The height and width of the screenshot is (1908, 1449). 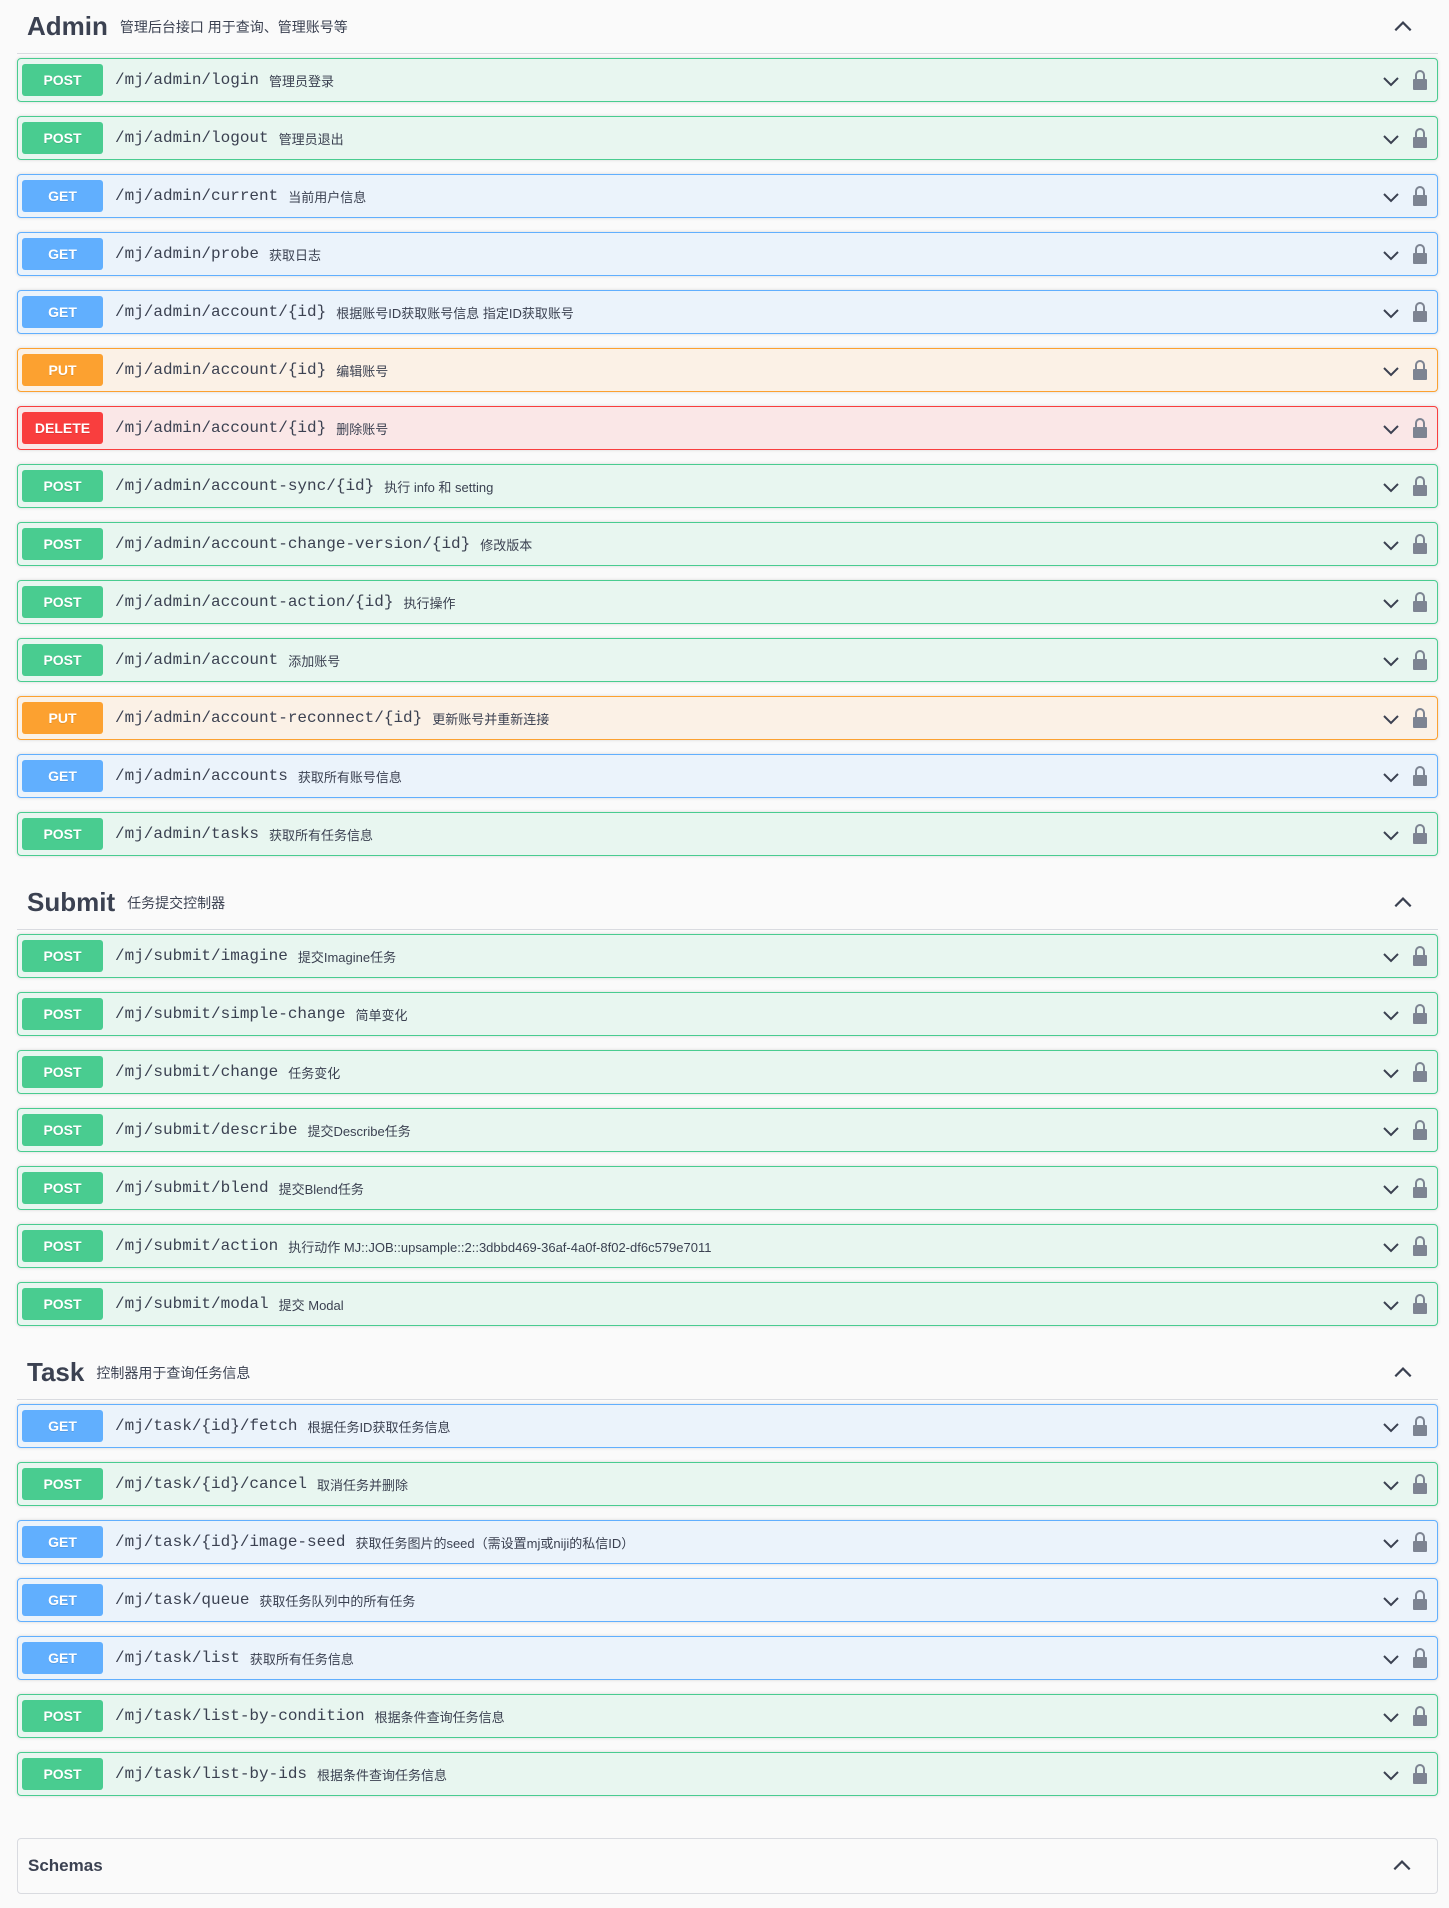 What do you see at coordinates (727, 1716) in the screenshot?
I see `operation-post: POST/mj/task/list-by-condition 根据条件查询任务信息` at bounding box center [727, 1716].